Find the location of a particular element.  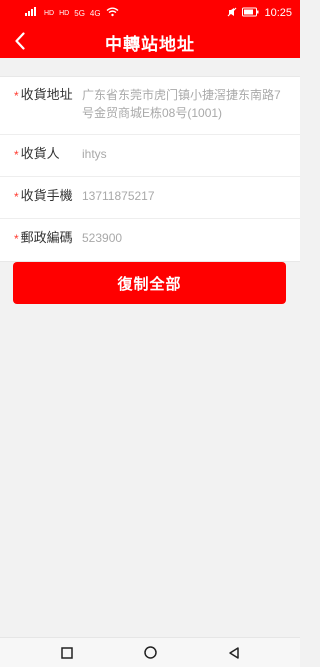

page-header: 中轉站地址 is located at coordinates (150, 42).